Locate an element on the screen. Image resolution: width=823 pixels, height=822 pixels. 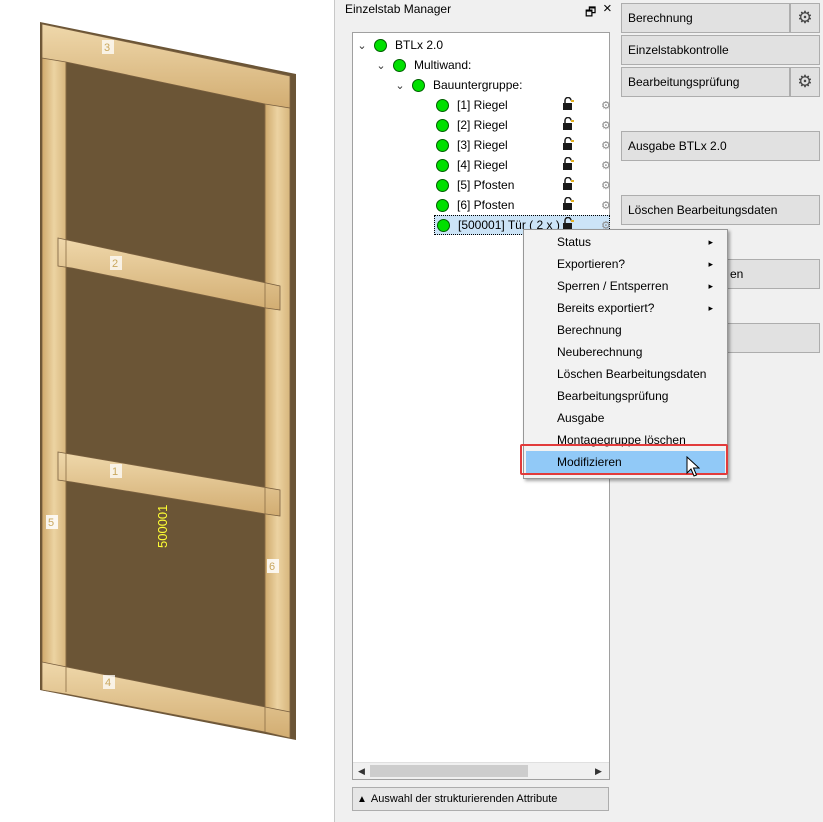
menu-item-label: Berechnung is located at coordinates (589, 330).